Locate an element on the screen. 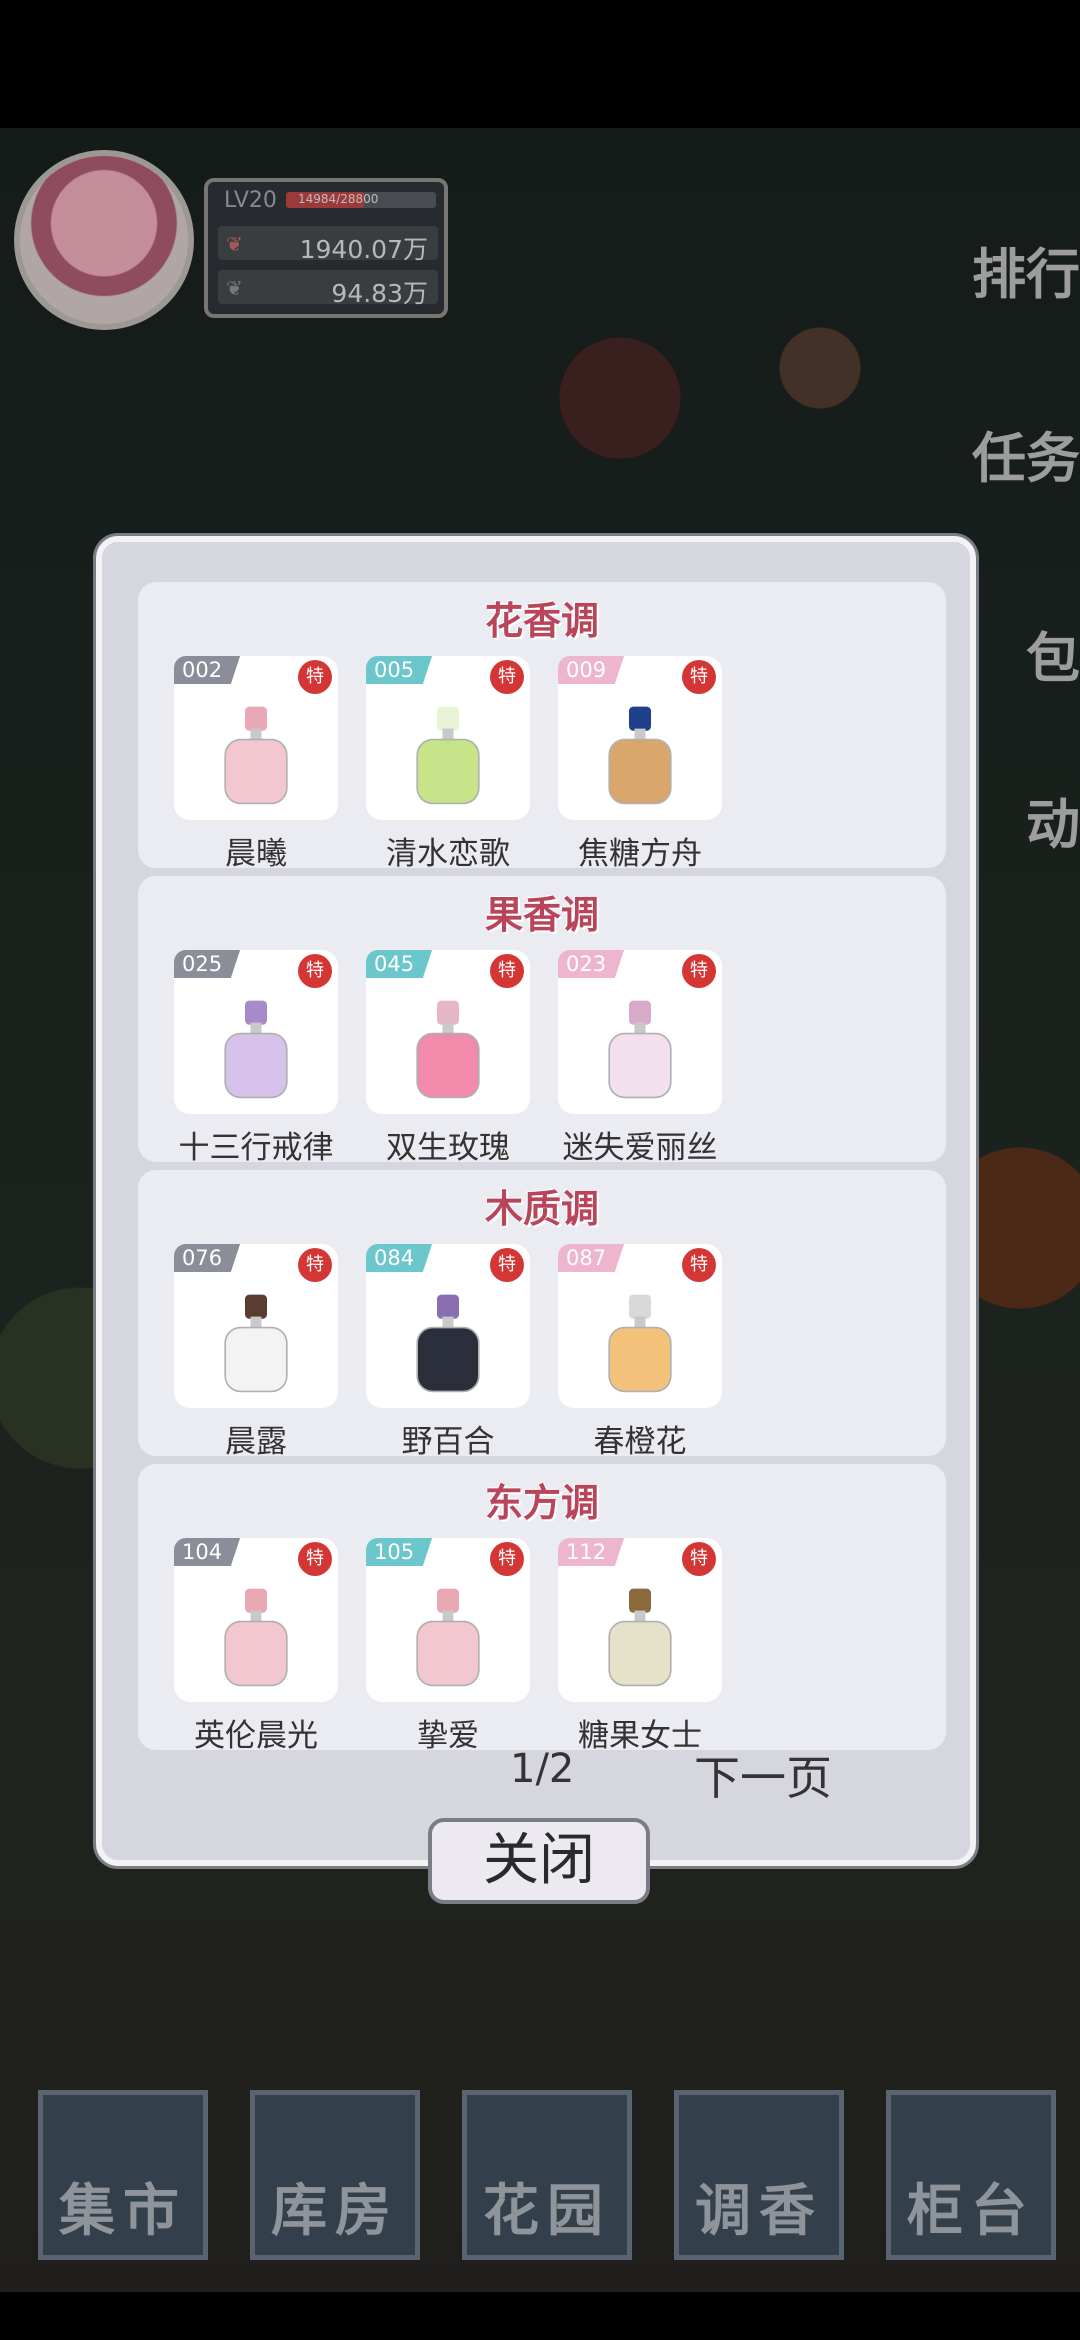  perfume-id-tag: 084 is located at coordinates (399, 1258).